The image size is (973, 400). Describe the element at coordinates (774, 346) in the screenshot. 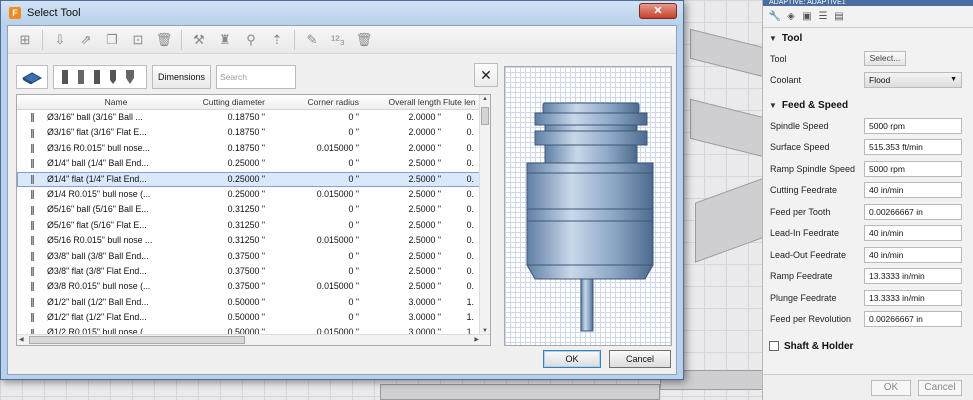

I see `shaft-holder-checkbox` at that location.